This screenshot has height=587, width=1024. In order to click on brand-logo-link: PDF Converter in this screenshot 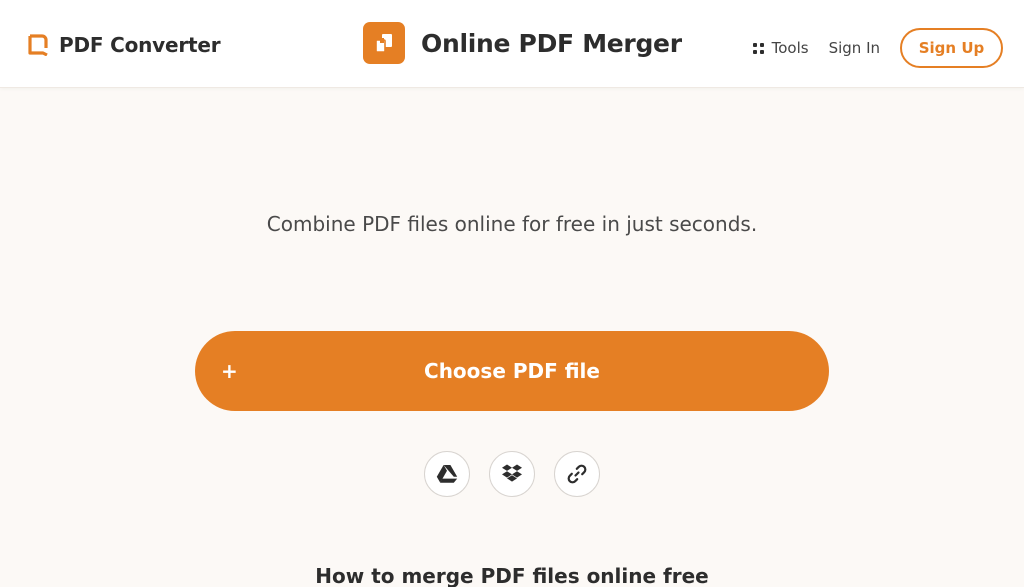, I will do `click(124, 45)`.